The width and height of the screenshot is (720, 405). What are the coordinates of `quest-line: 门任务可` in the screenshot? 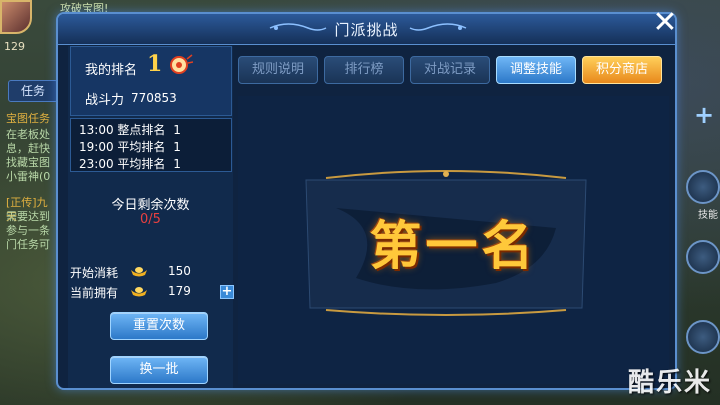 It's located at (28, 244).